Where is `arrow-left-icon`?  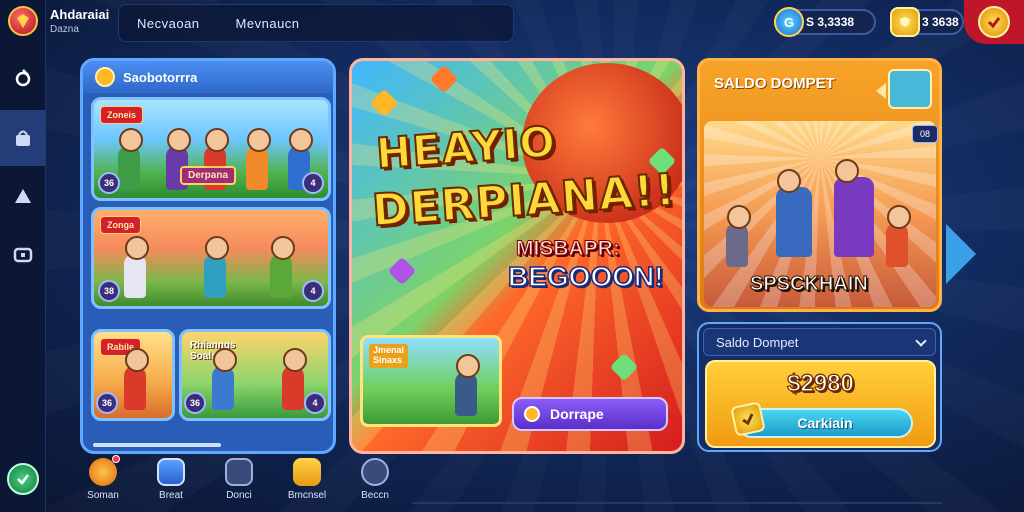
arrow-left-icon is located at coordinates (881, 91).